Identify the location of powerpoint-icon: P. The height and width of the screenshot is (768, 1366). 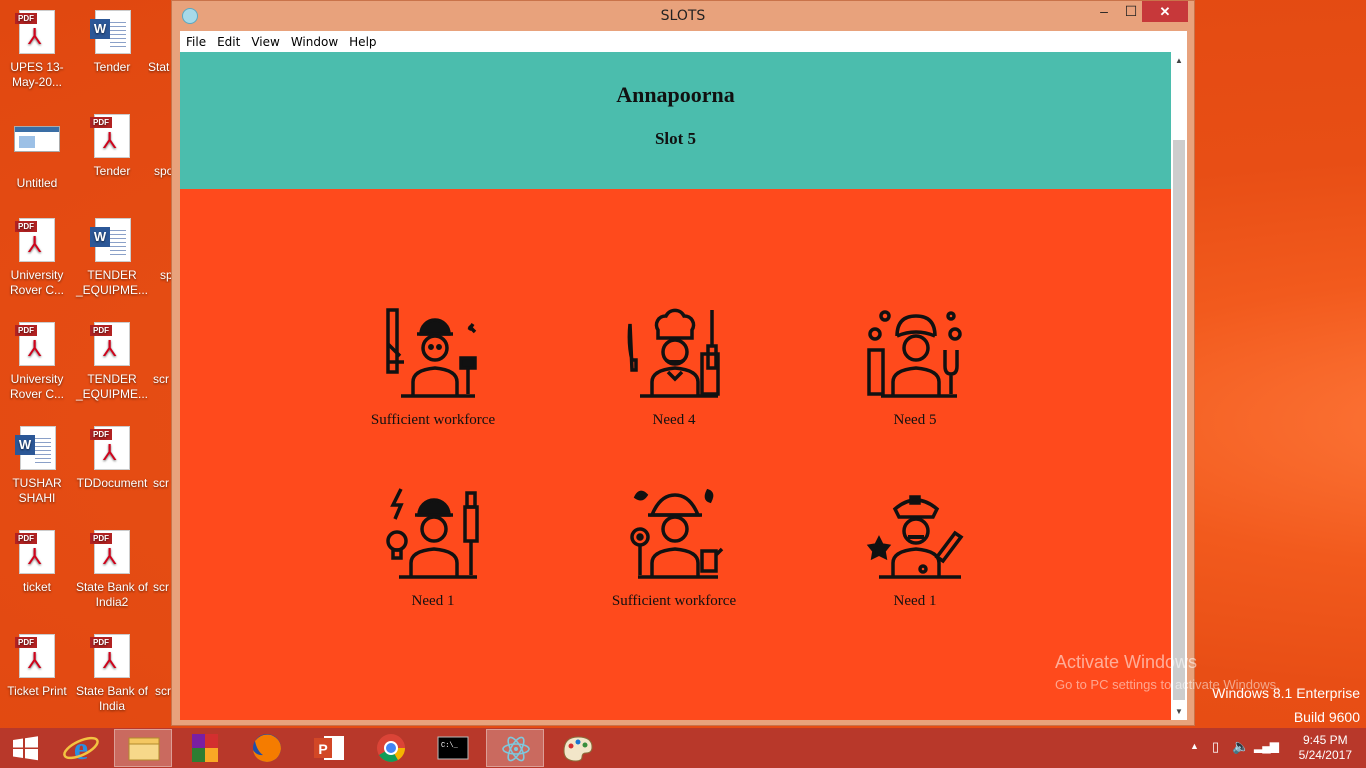
(329, 748).